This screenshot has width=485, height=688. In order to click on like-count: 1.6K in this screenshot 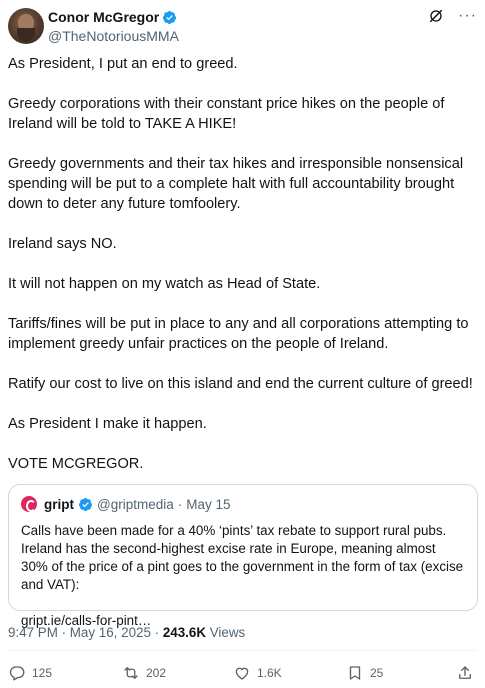, I will do `click(269, 673)`.